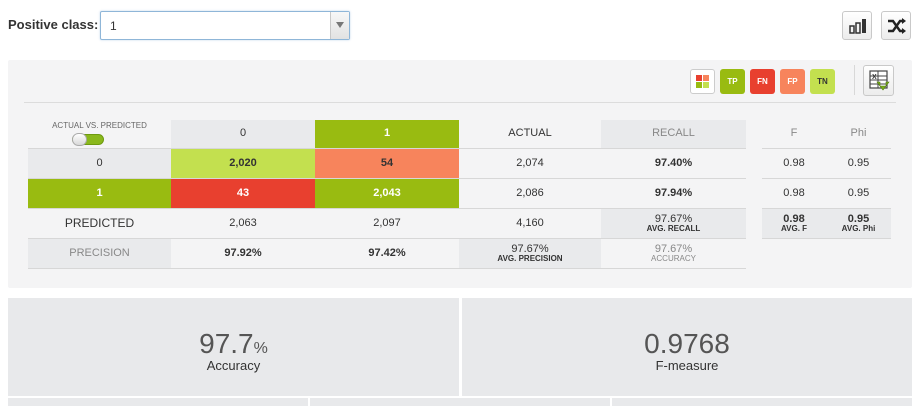  I want to click on row-header-0: 0, so click(99, 163).